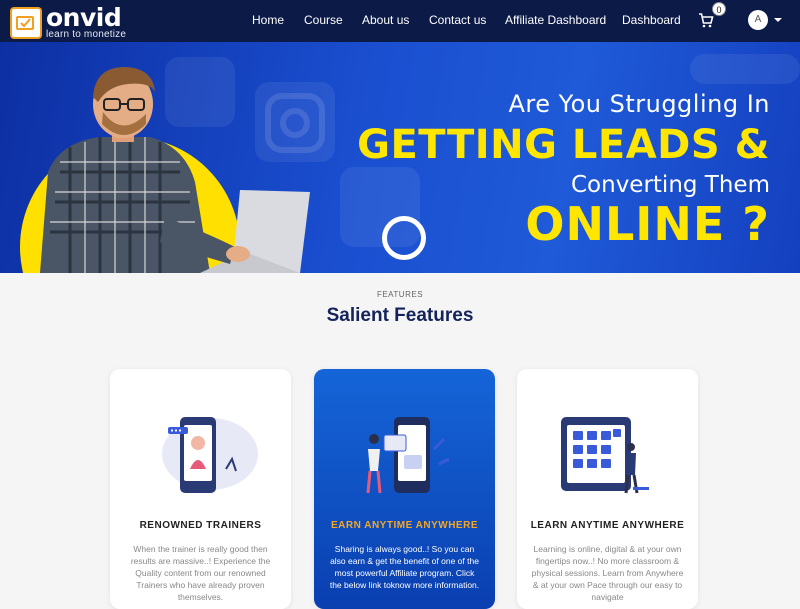 This screenshot has height=609, width=800. Describe the element at coordinates (605, 455) in the screenshot. I see `learn-tablet-illustration` at that location.